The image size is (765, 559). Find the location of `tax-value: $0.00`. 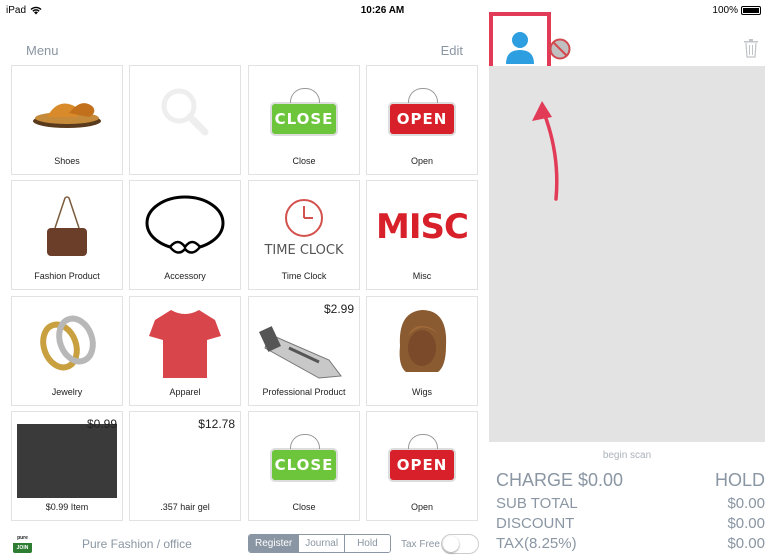

tax-value: $0.00 is located at coordinates (746, 543).